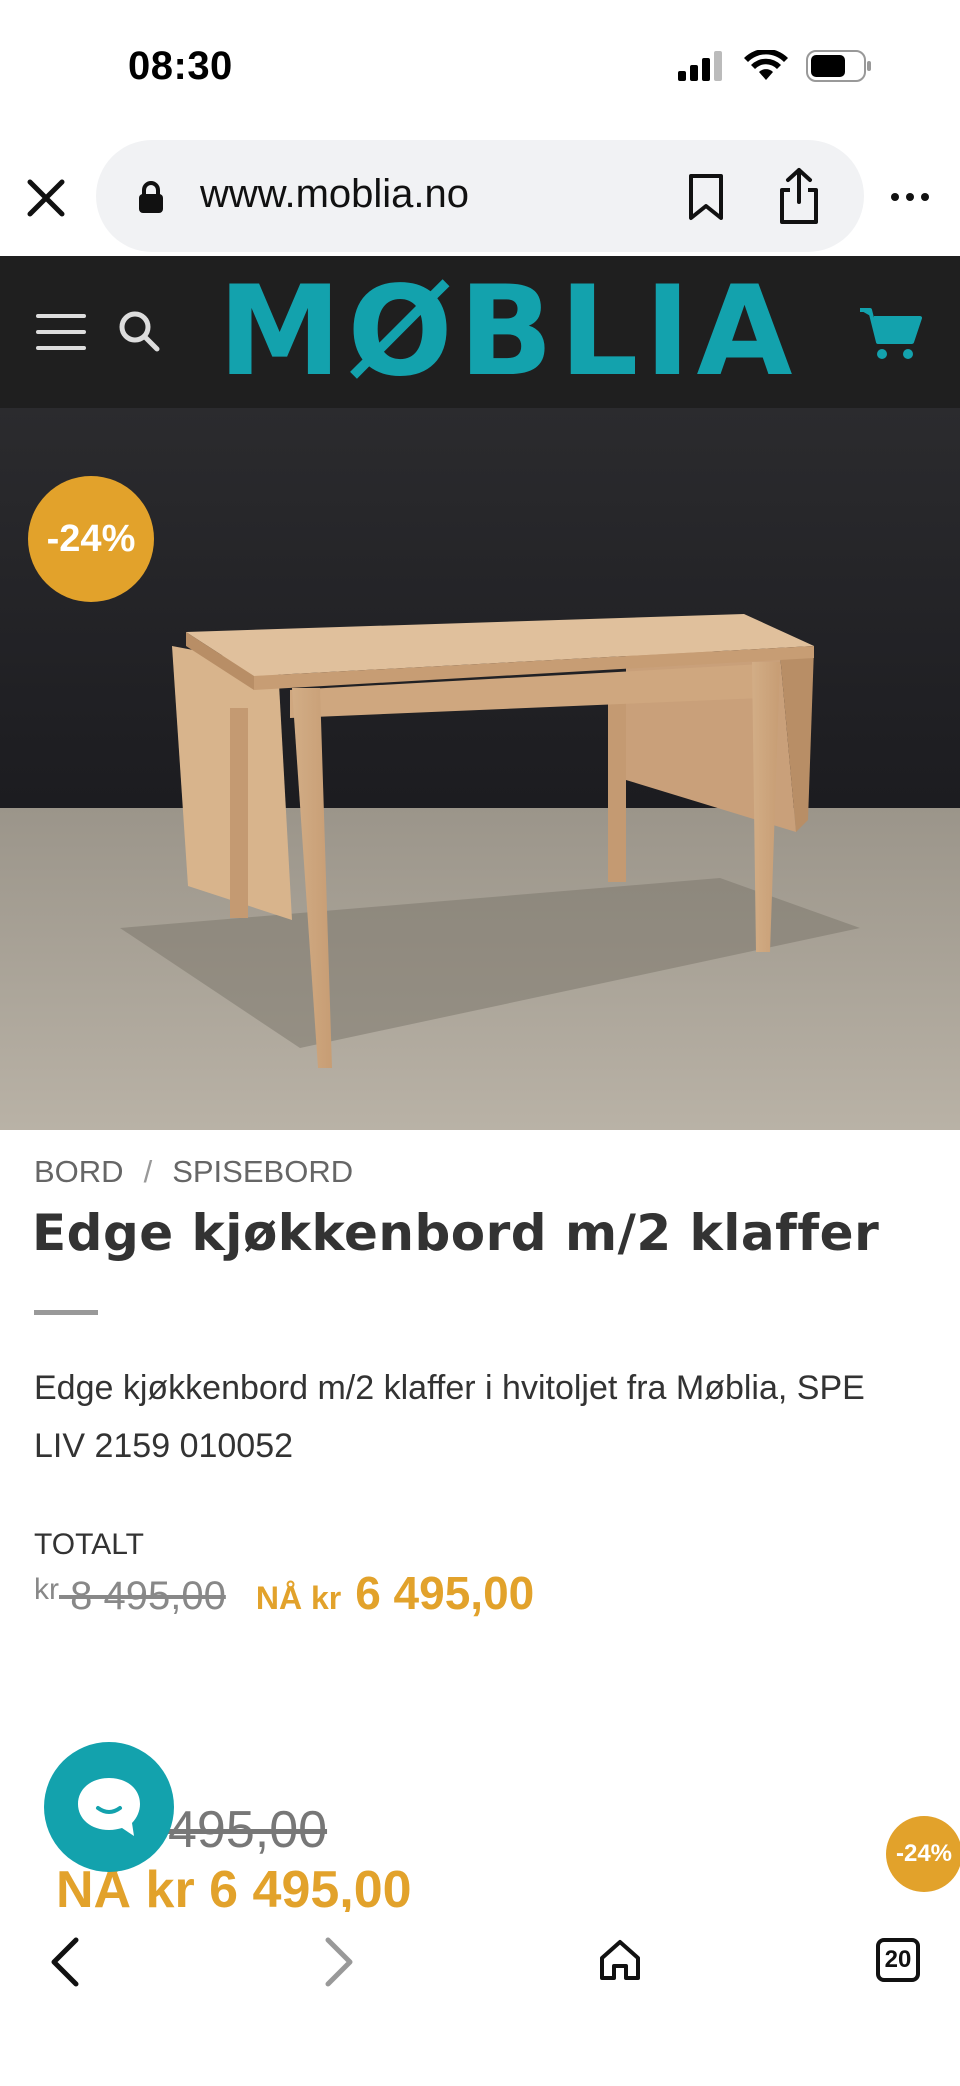  Describe the element at coordinates (139, 331) in the screenshot. I see `search-icon` at that location.